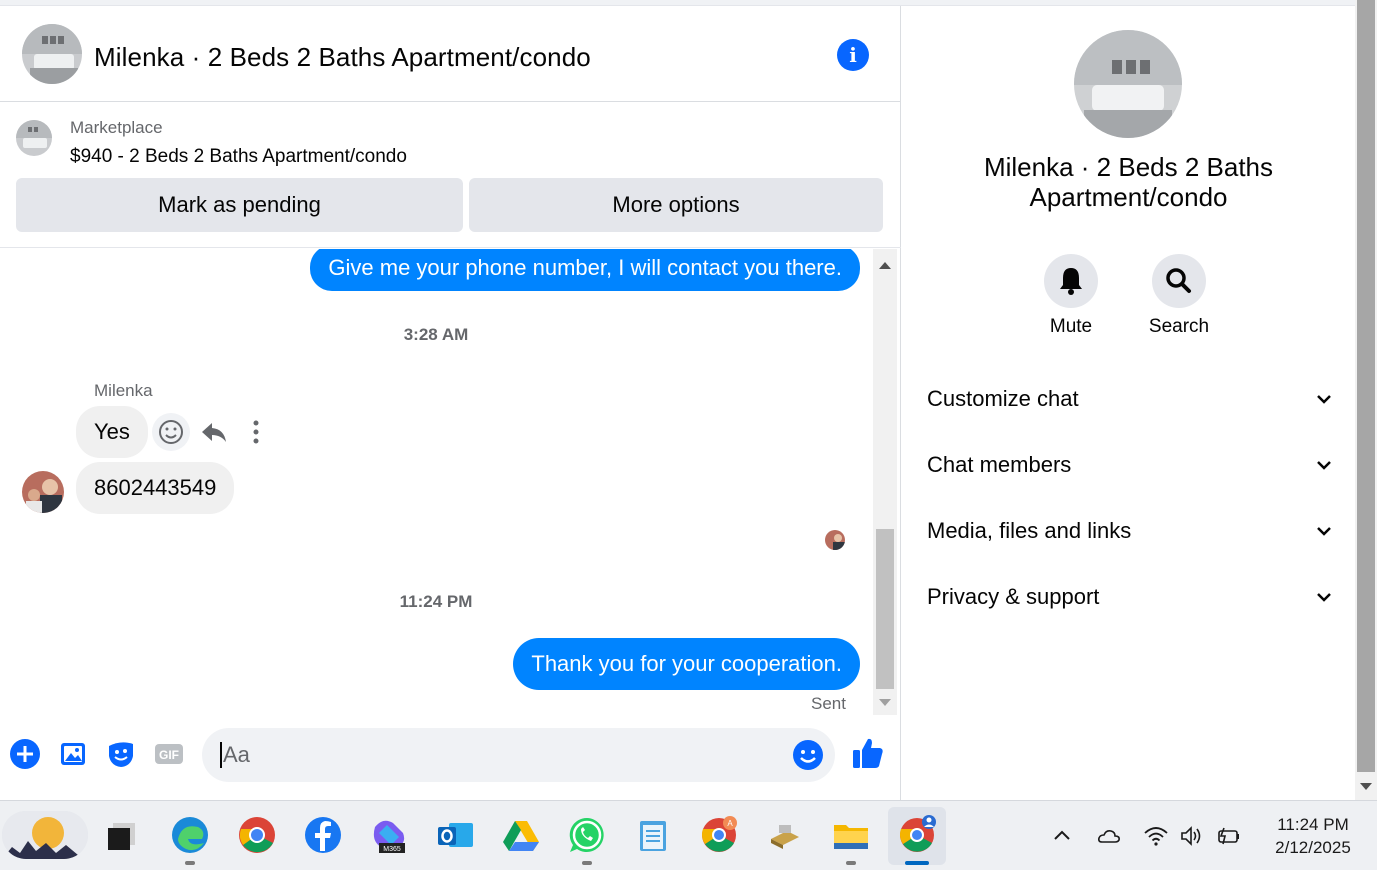 The height and width of the screenshot is (870, 1377). What do you see at coordinates (686, 664) in the screenshot?
I see `outgoing-message: Thank you for your cooperation.` at bounding box center [686, 664].